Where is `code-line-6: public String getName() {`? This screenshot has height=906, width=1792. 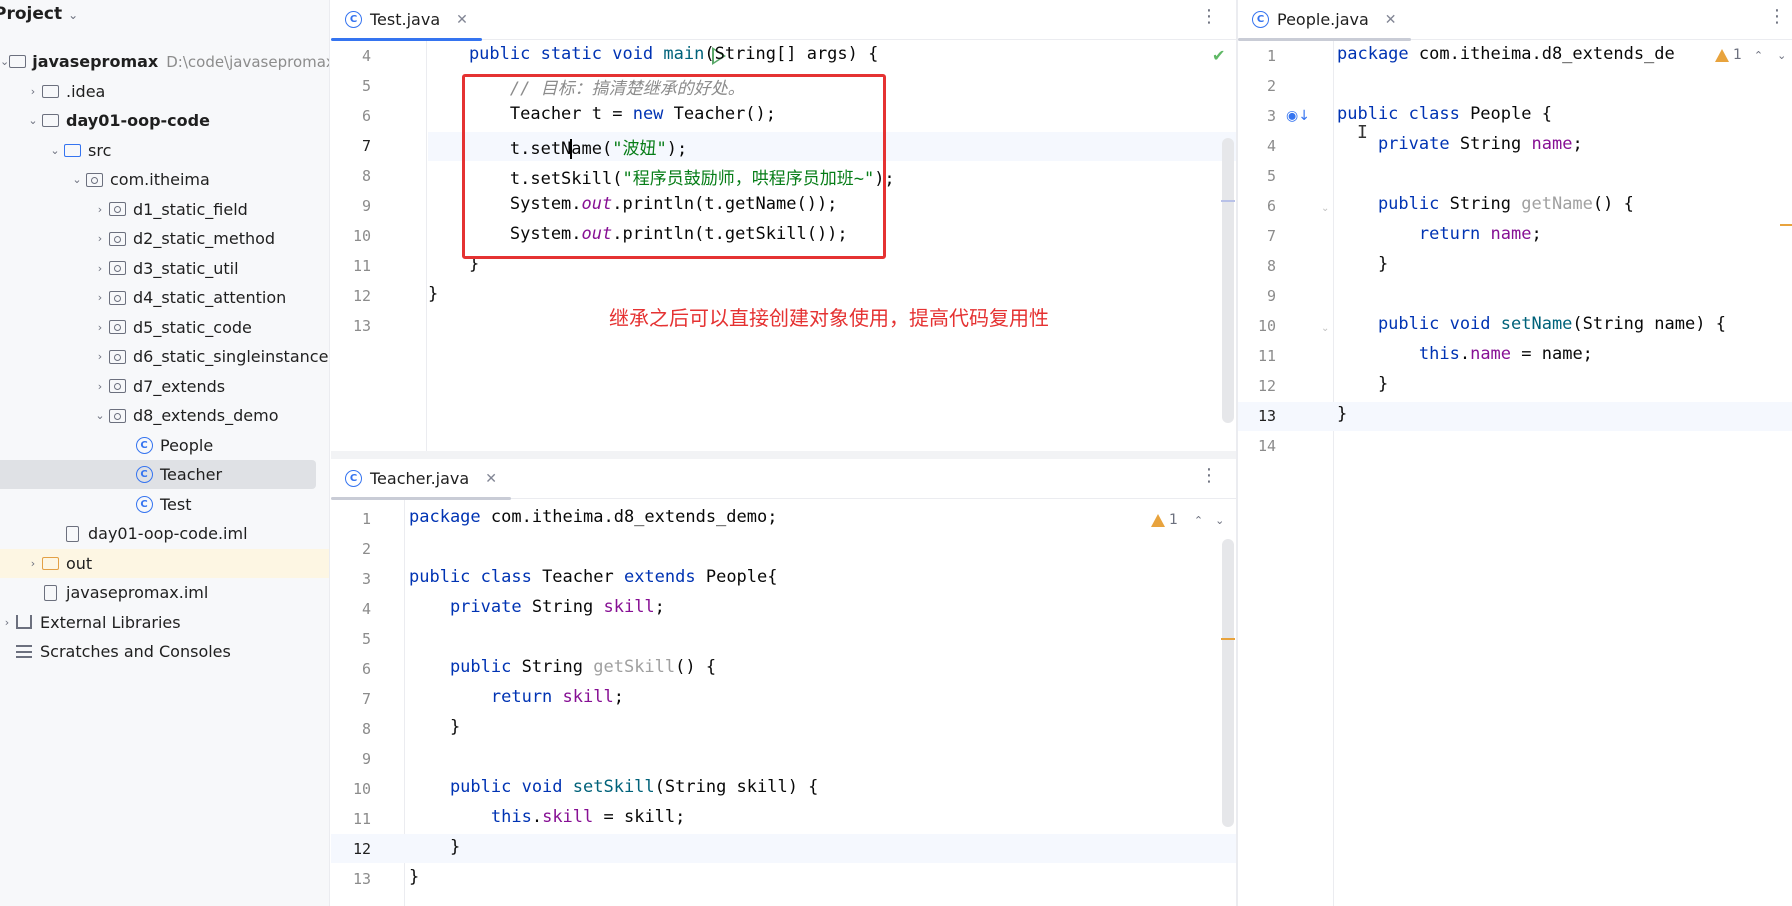 code-line-6: public String getName() { is located at coordinates (1485, 204).